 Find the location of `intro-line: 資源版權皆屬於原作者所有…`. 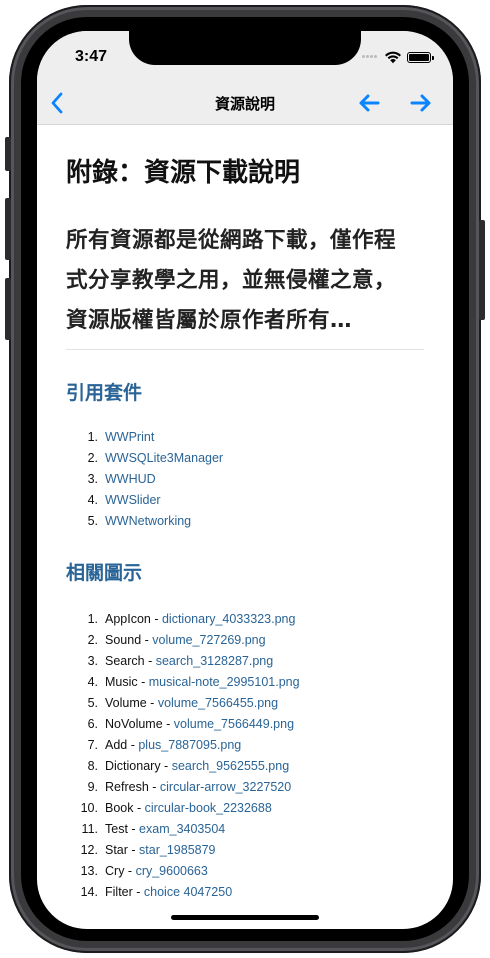

intro-line: 資源版權皆屬於原作者所有… is located at coordinates (209, 320).